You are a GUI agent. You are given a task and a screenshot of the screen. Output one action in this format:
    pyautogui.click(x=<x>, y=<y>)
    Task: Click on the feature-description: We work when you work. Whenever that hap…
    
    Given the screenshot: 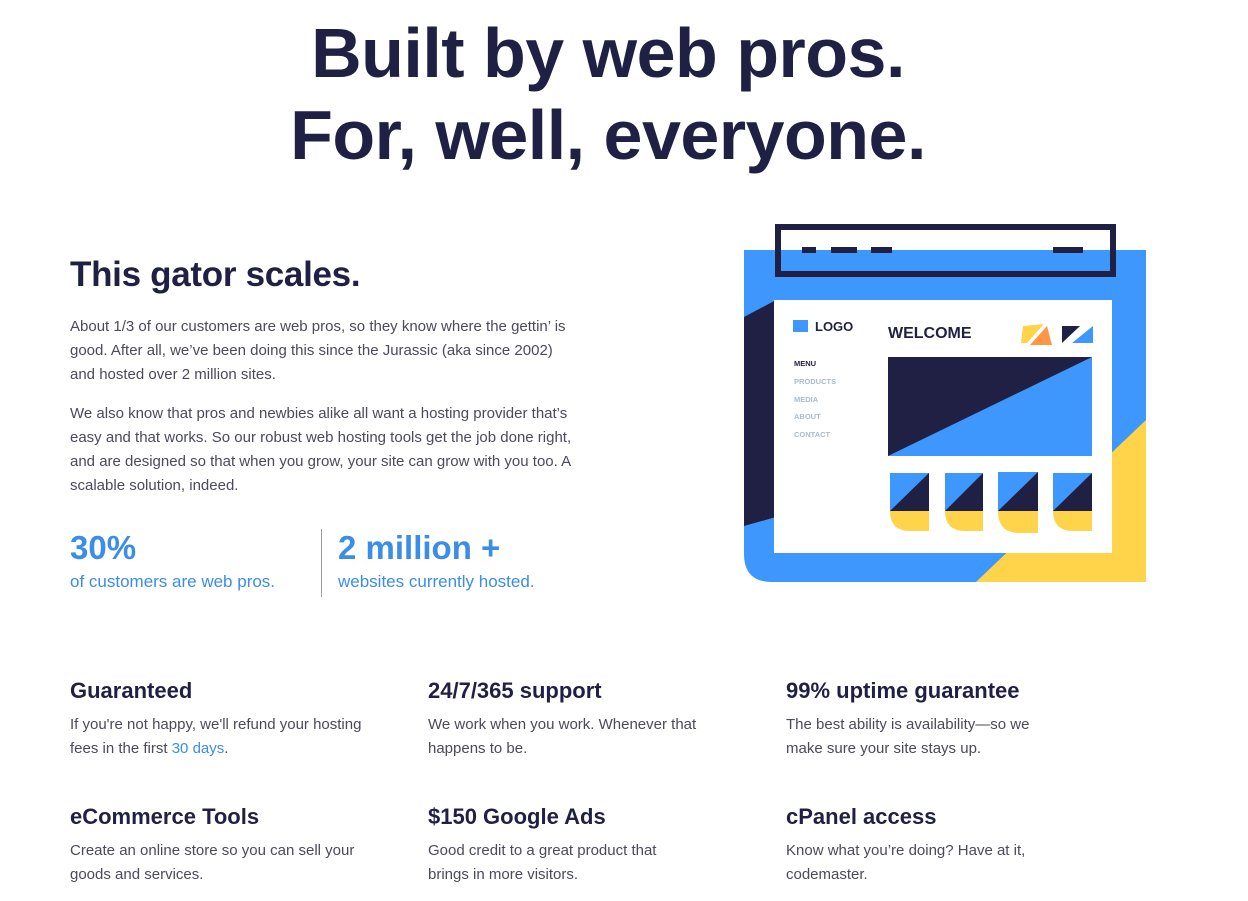 What is the action you would take?
    pyautogui.click(x=562, y=736)
    